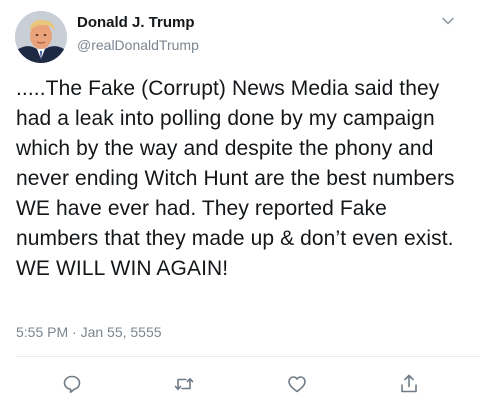  I want to click on author-name: Donald J. Trump, so click(136, 22).